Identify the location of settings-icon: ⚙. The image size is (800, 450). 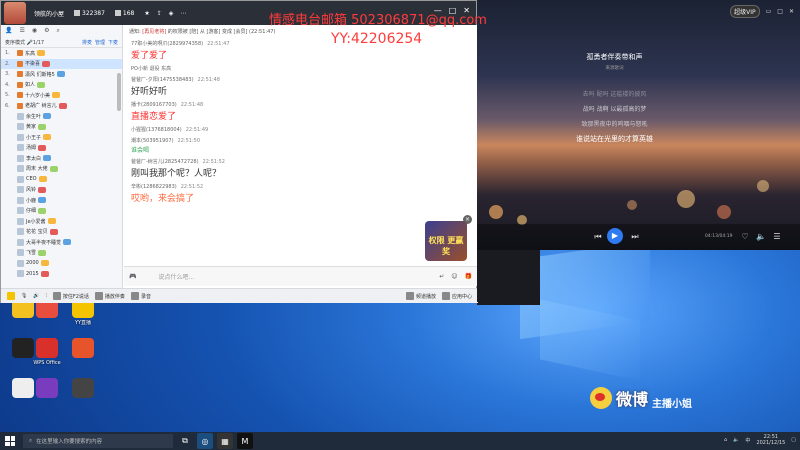
(46, 31).